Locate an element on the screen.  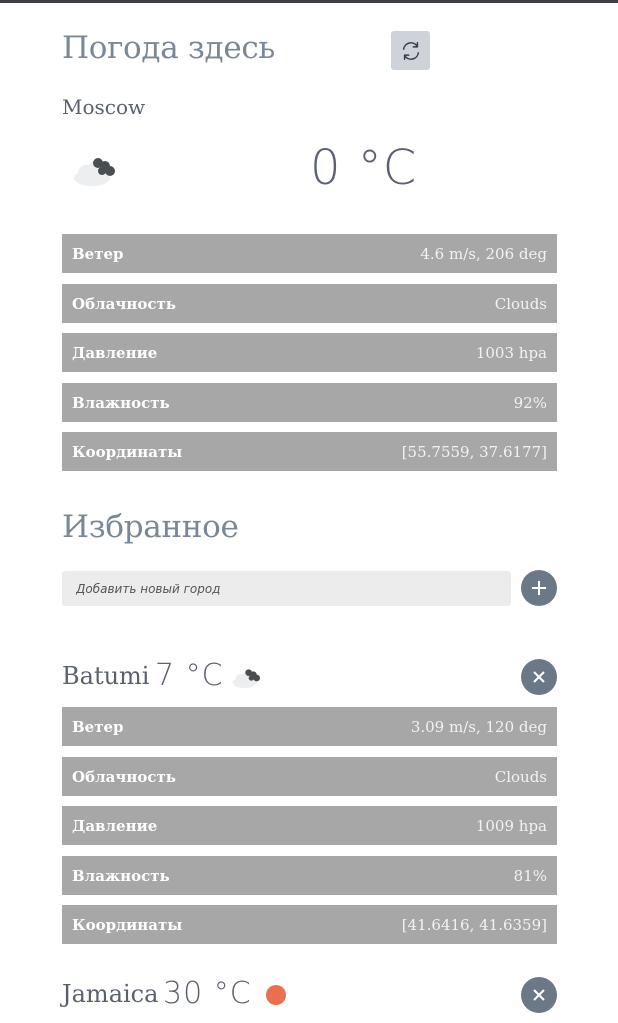
refresh-icon is located at coordinates (410, 50).